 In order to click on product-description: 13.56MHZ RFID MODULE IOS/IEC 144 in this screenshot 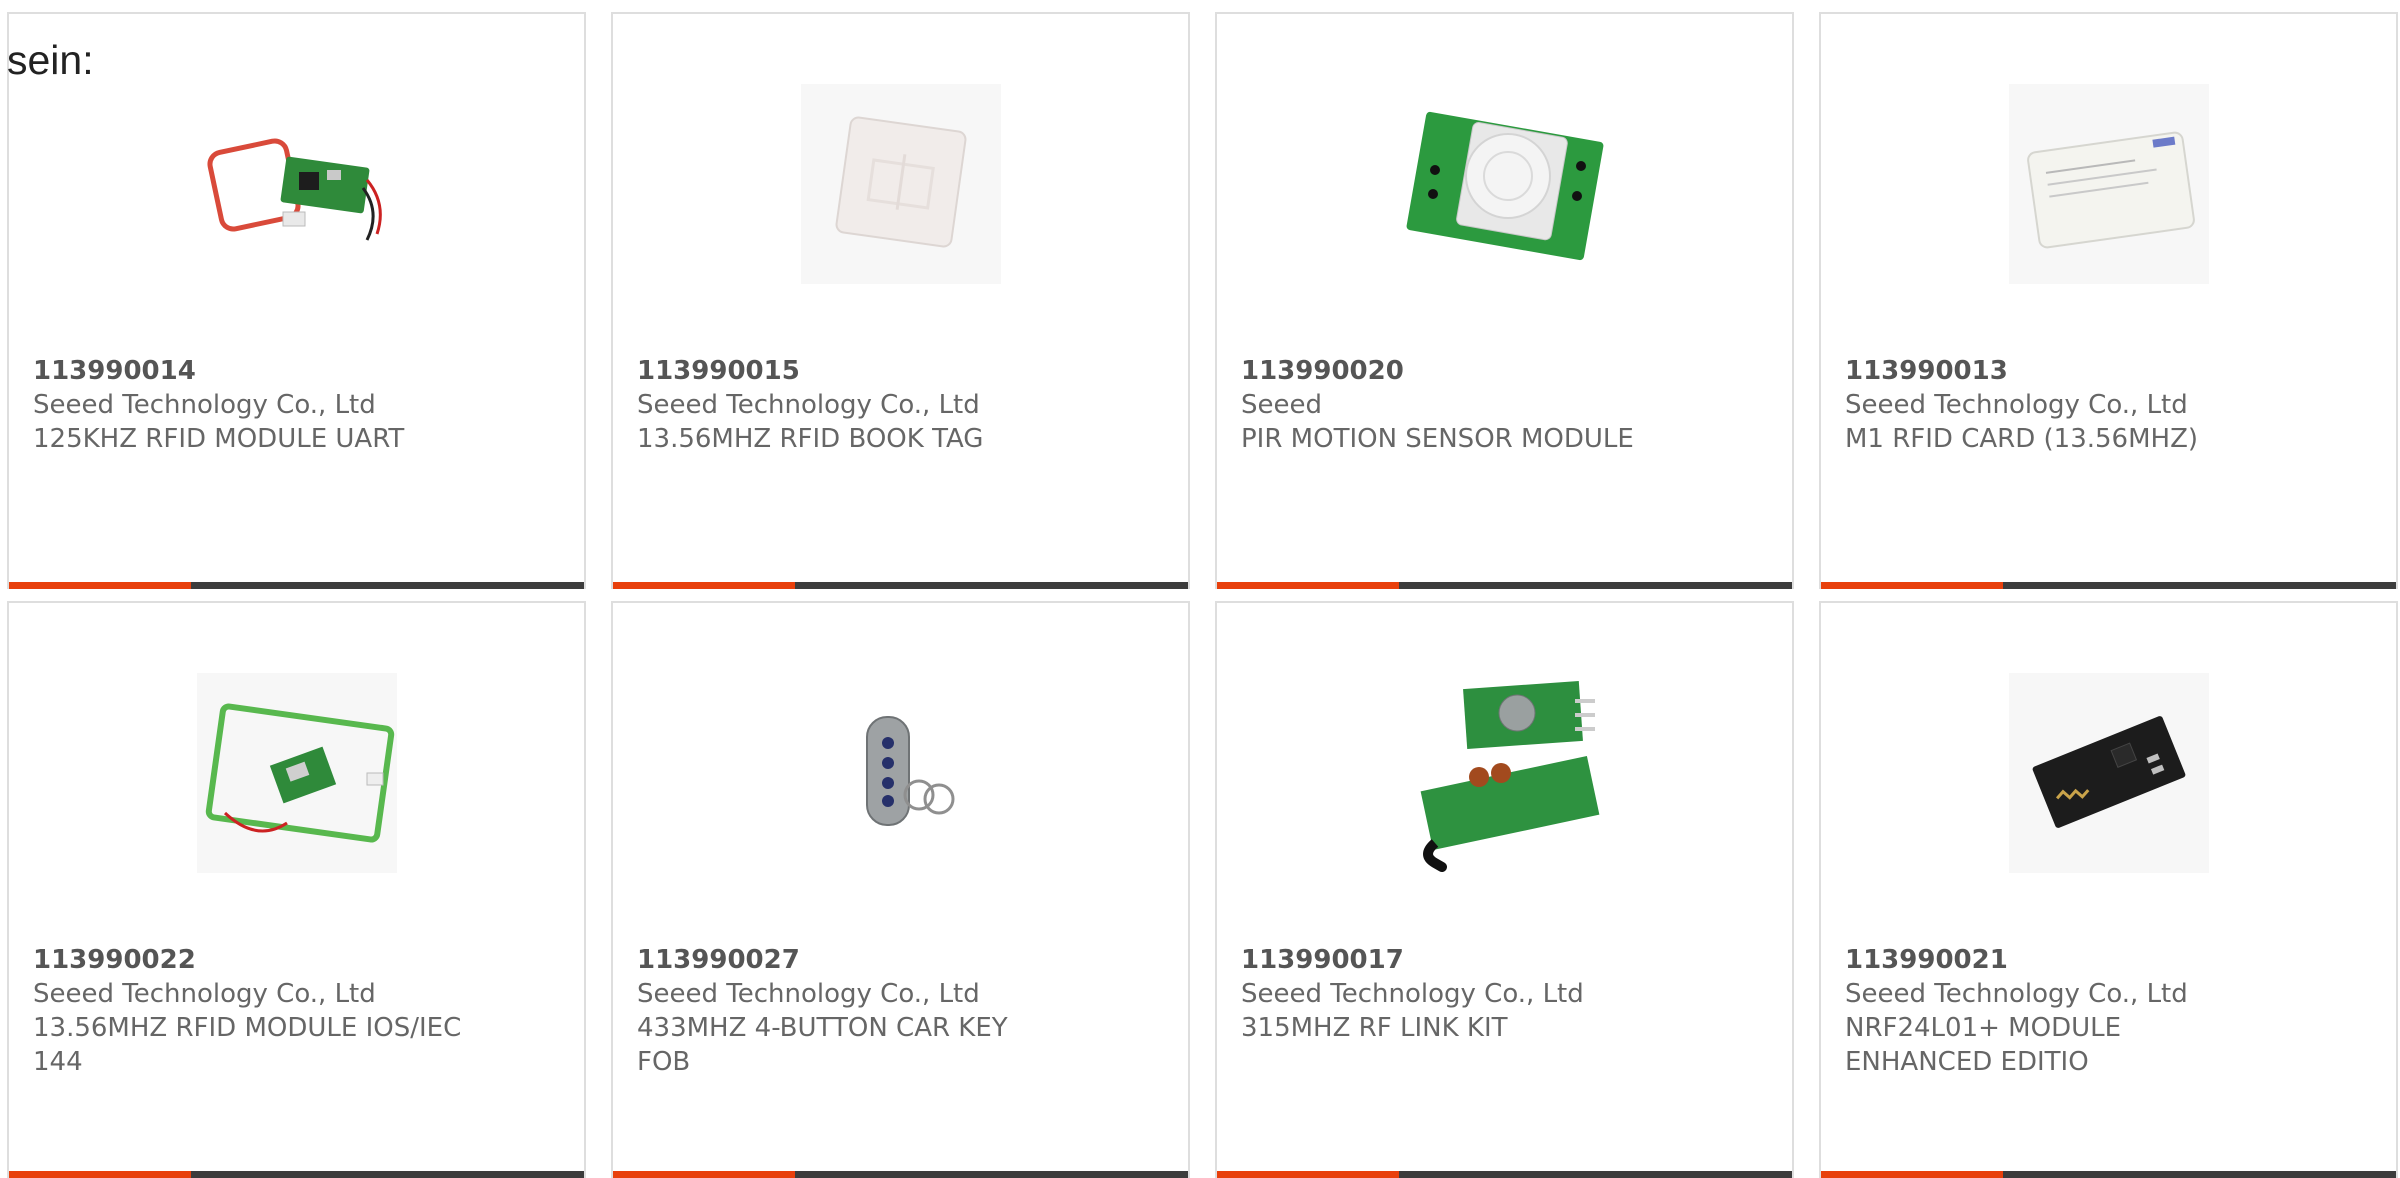, I will do `click(247, 1045)`.